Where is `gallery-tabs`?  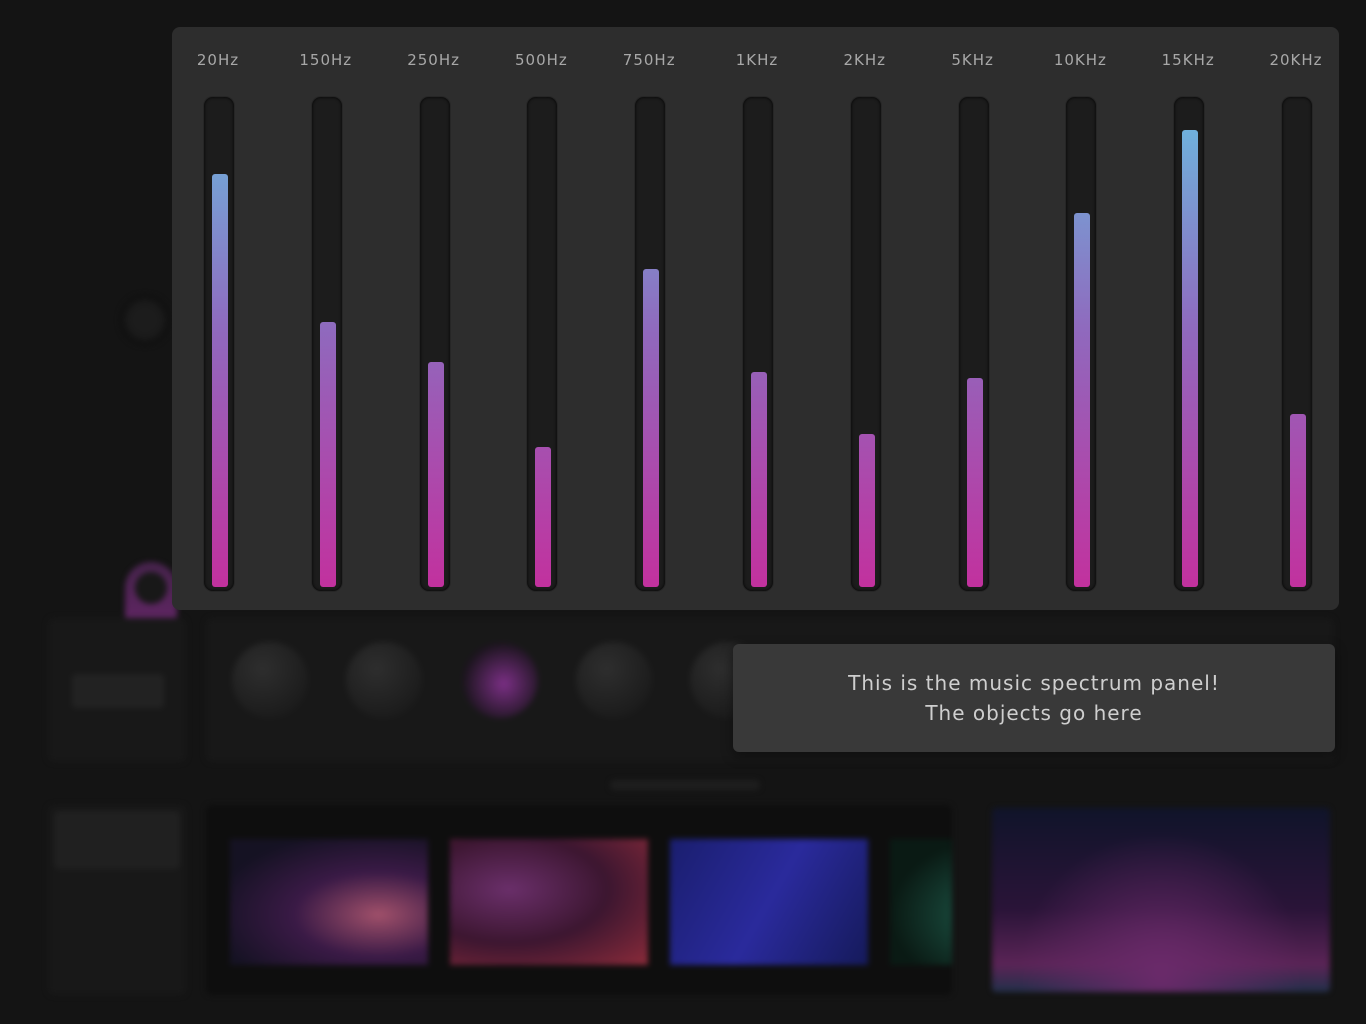 gallery-tabs is located at coordinates (117, 900).